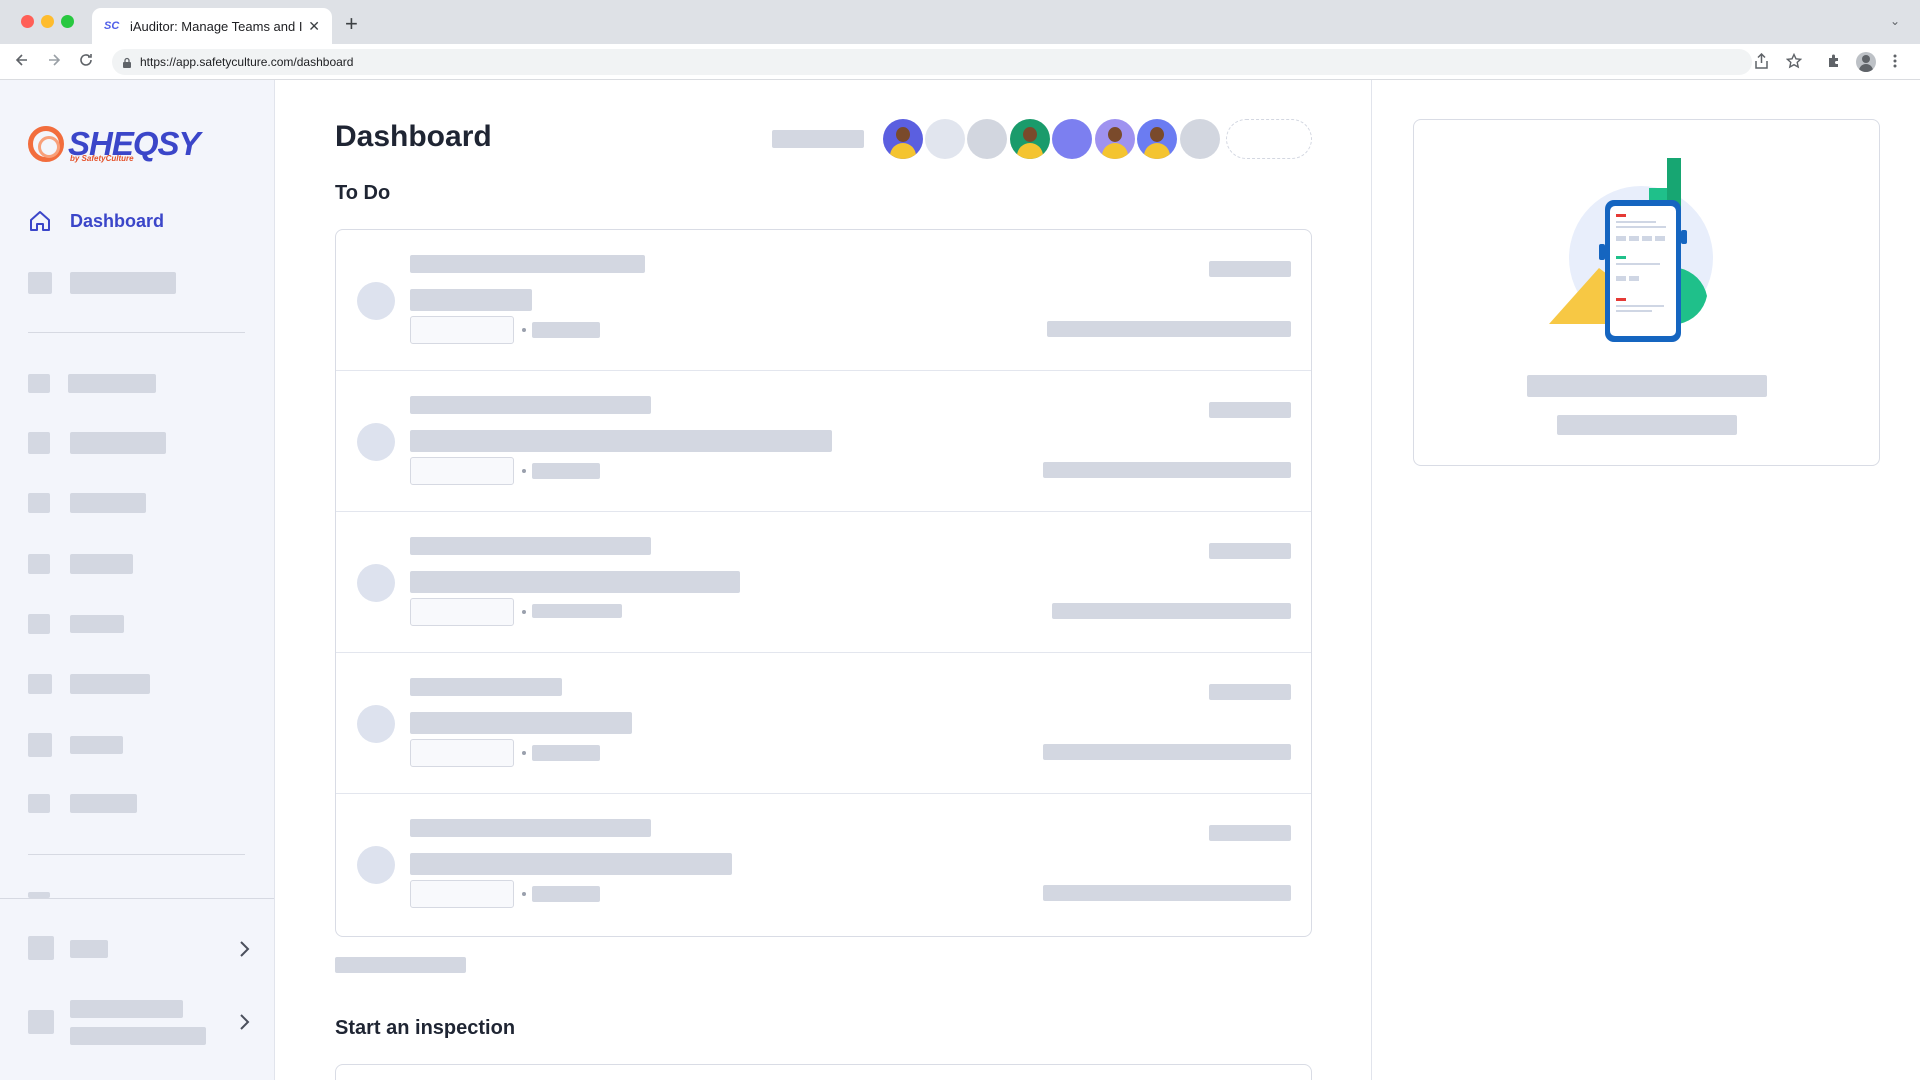 This screenshot has width=1920, height=1080. Describe the element at coordinates (932, 62) in the screenshot. I see `address-bar: https://app.safetyculture.com/dashboard` at that location.